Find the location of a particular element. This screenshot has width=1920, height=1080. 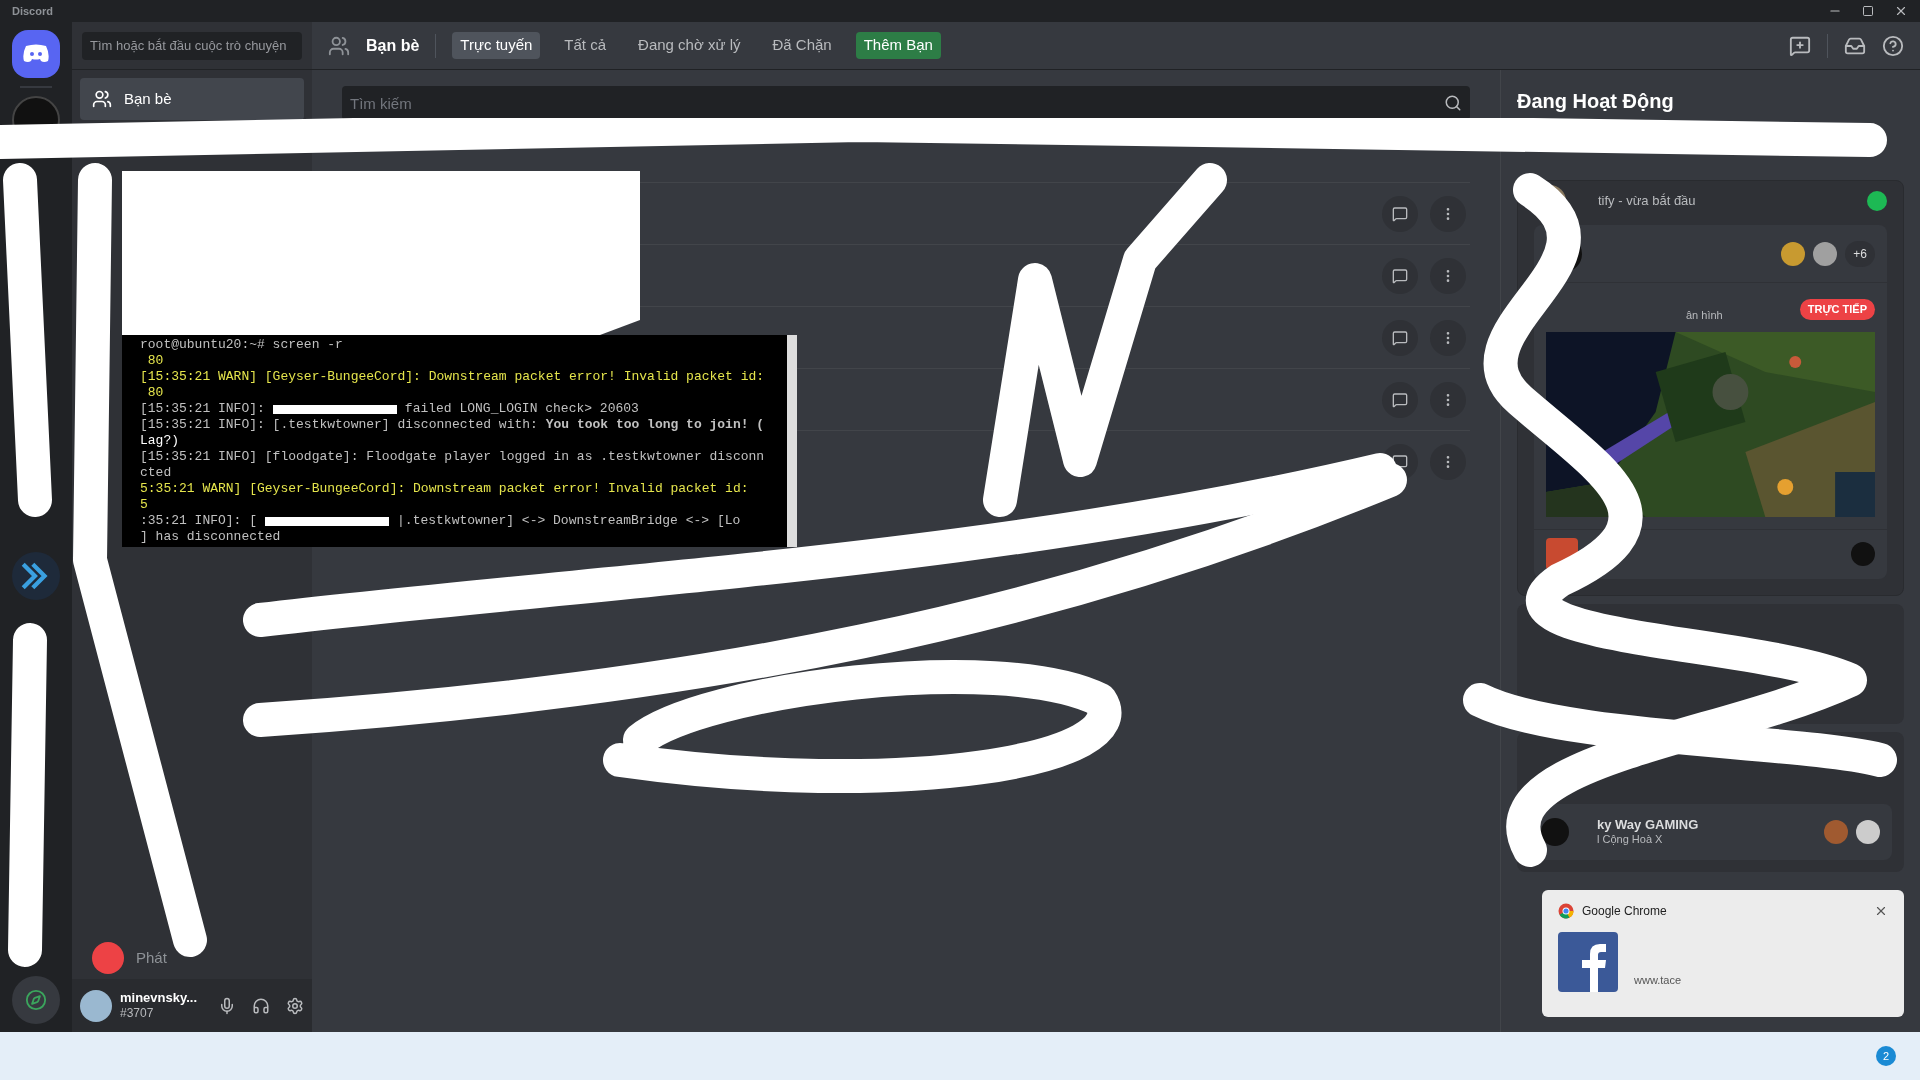

browser-icon is located at coordinates (1566, 911).